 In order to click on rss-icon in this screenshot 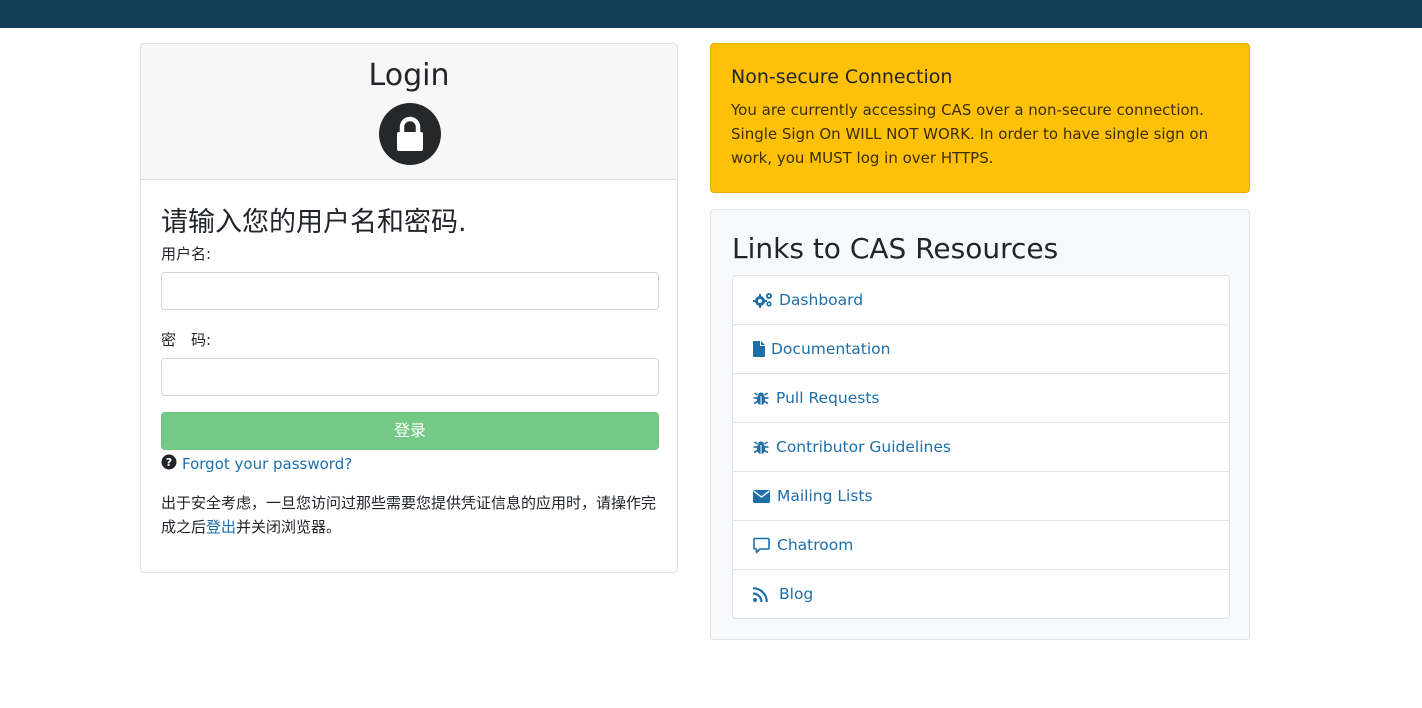, I will do `click(763, 594)`.